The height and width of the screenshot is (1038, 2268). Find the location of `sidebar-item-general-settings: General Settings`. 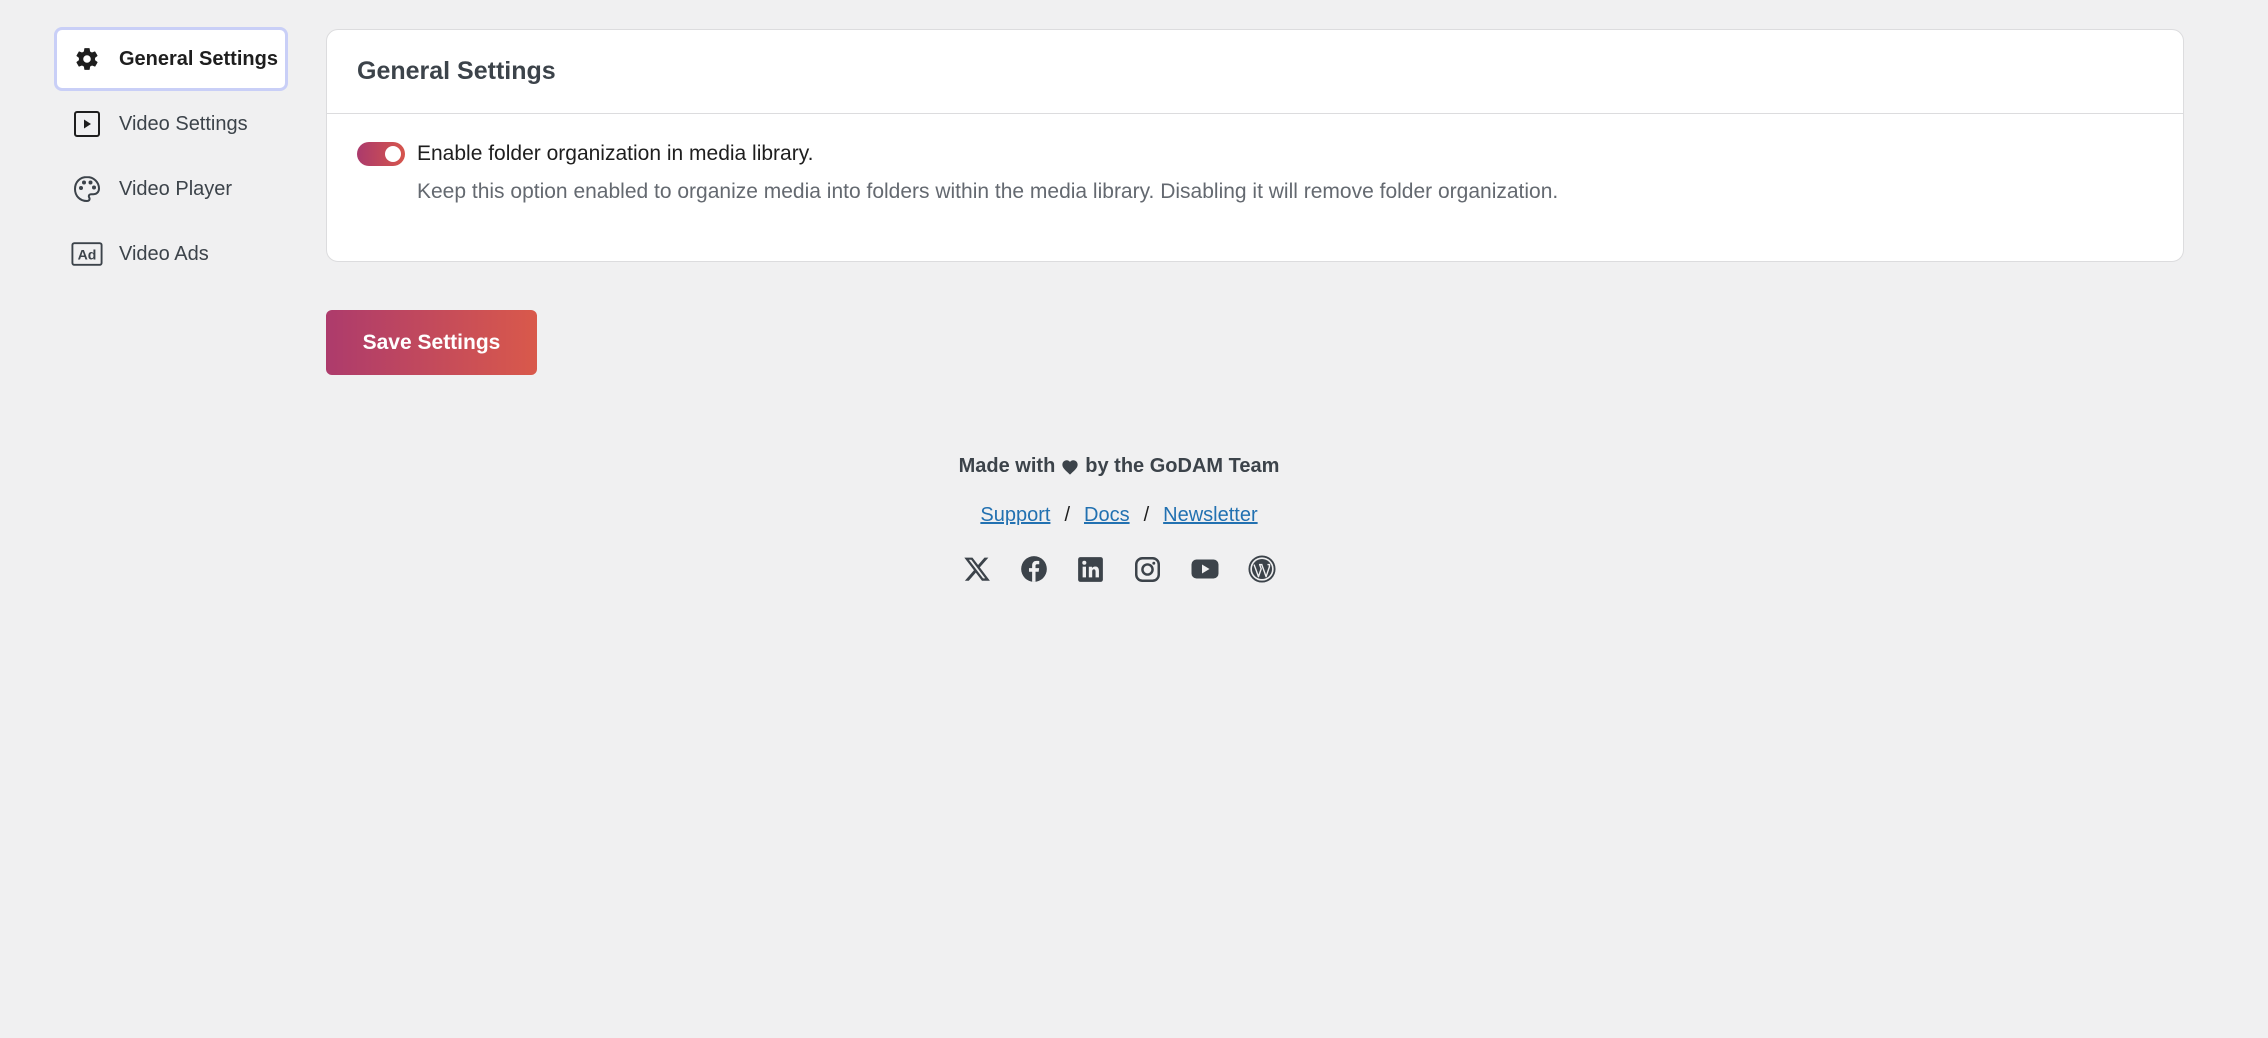

sidebar-item-general-settings: General Settings is located at coordinates (171, 59).